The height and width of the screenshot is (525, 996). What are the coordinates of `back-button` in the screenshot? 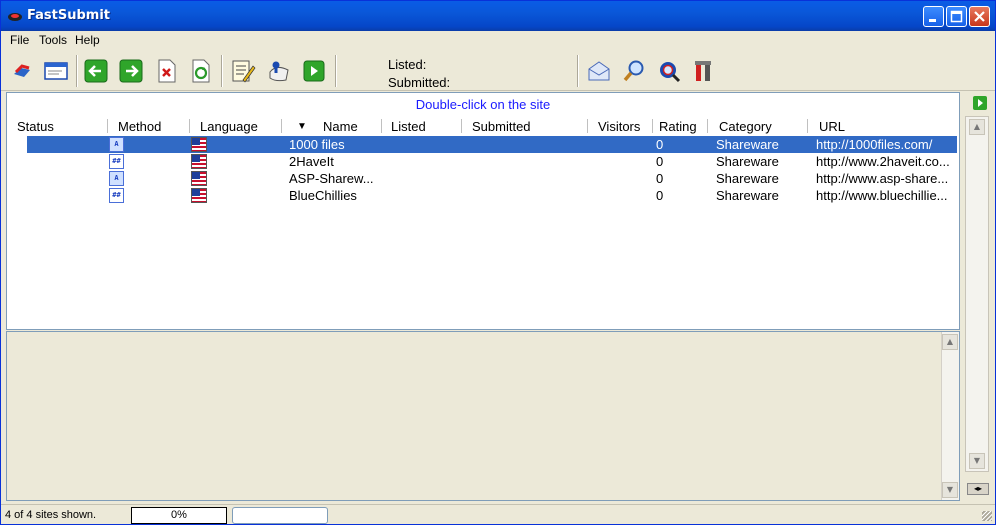 It's located at (96, 71).